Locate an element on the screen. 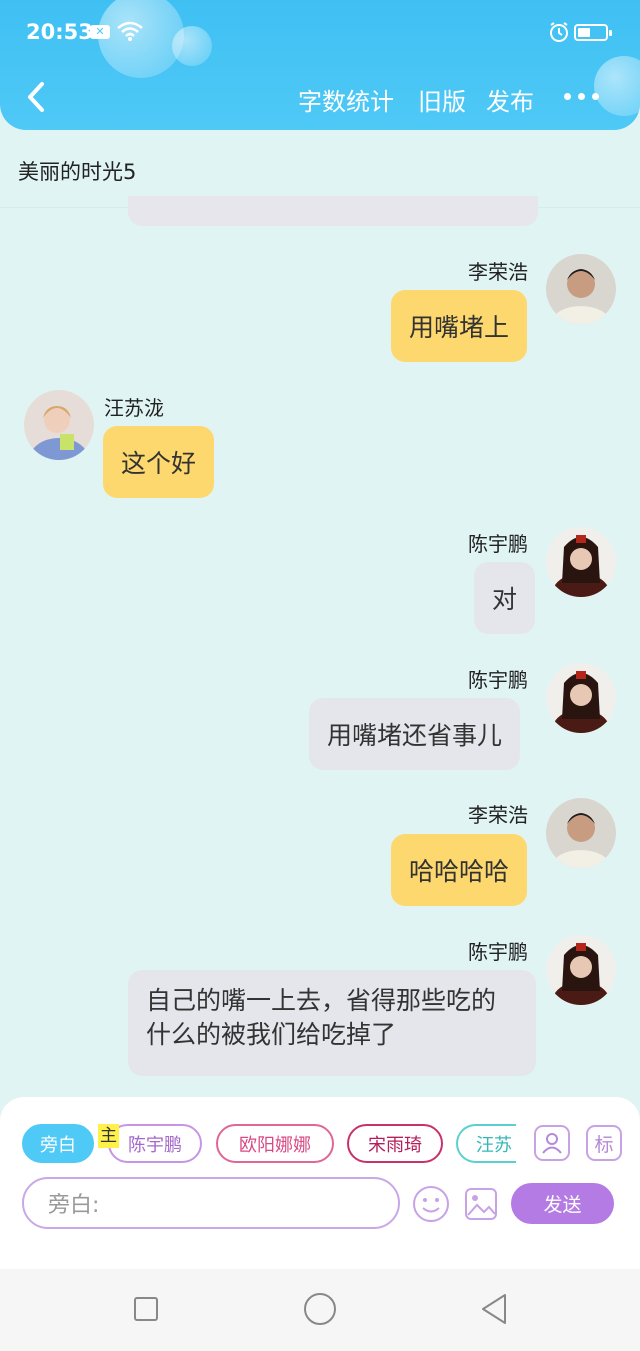 This screenshot has width=640, height=1351. decor-bubble is located at coordinates (192, 46).